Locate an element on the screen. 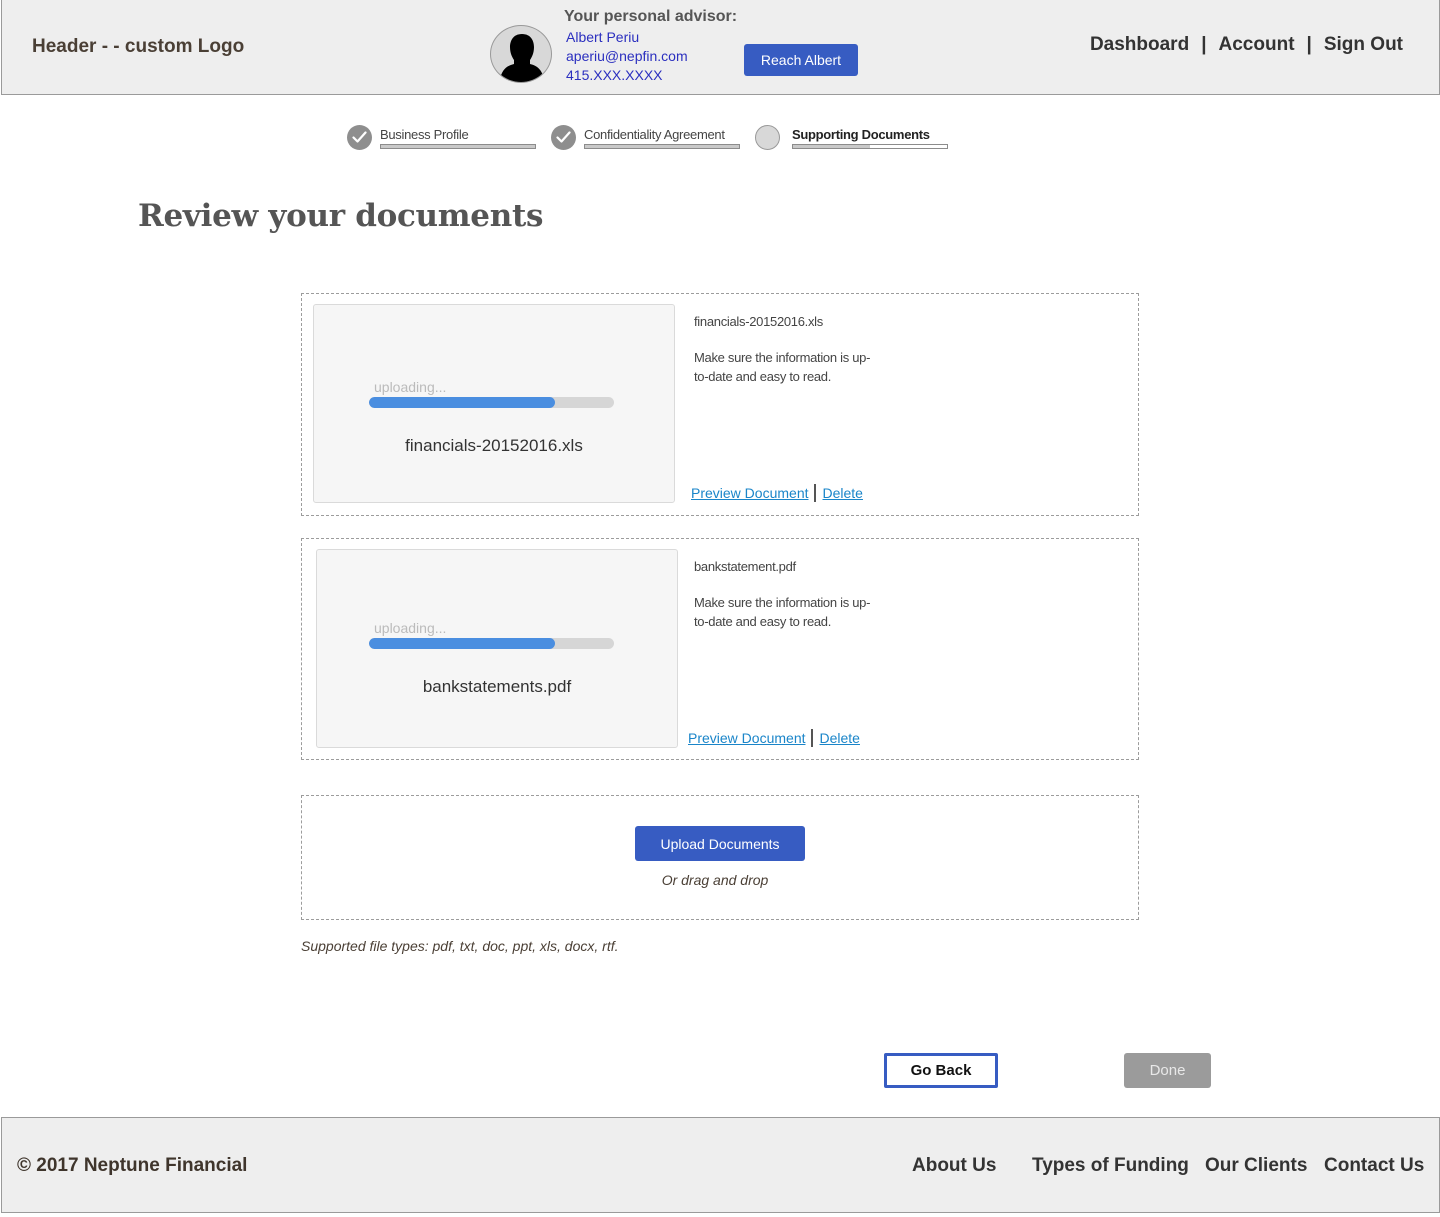 The width and height of the screenshot is (1440, 1217). advisor-email-link: aperiu@nepfin.com is located at coordinates (627, 56).